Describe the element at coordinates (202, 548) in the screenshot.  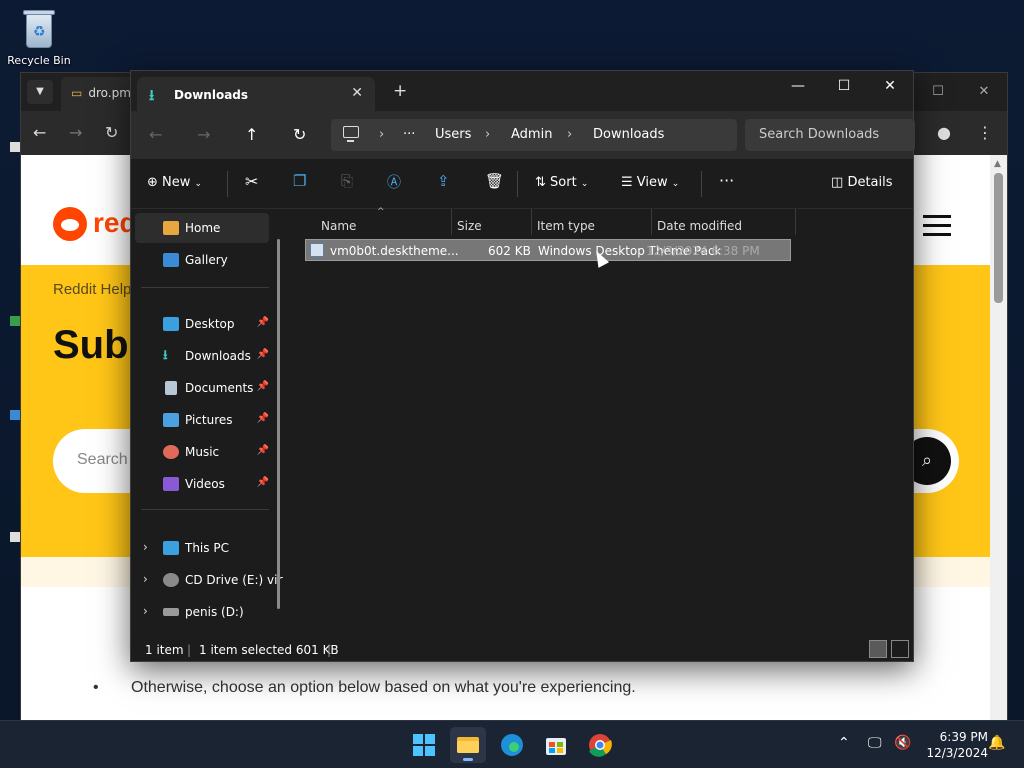
I see `sidebar-item-this-pc: › This PC` at that location.